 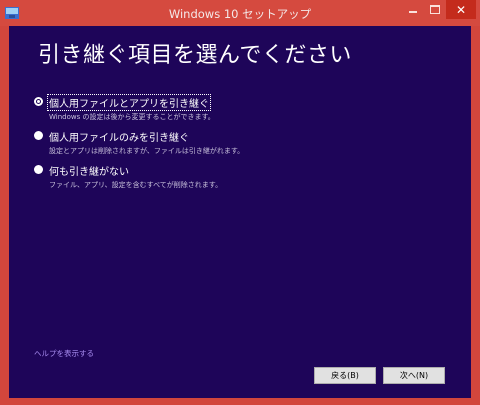 I want to click on title-bar: Windows 10 セットアップ ✕, so click(x=240, y=13).